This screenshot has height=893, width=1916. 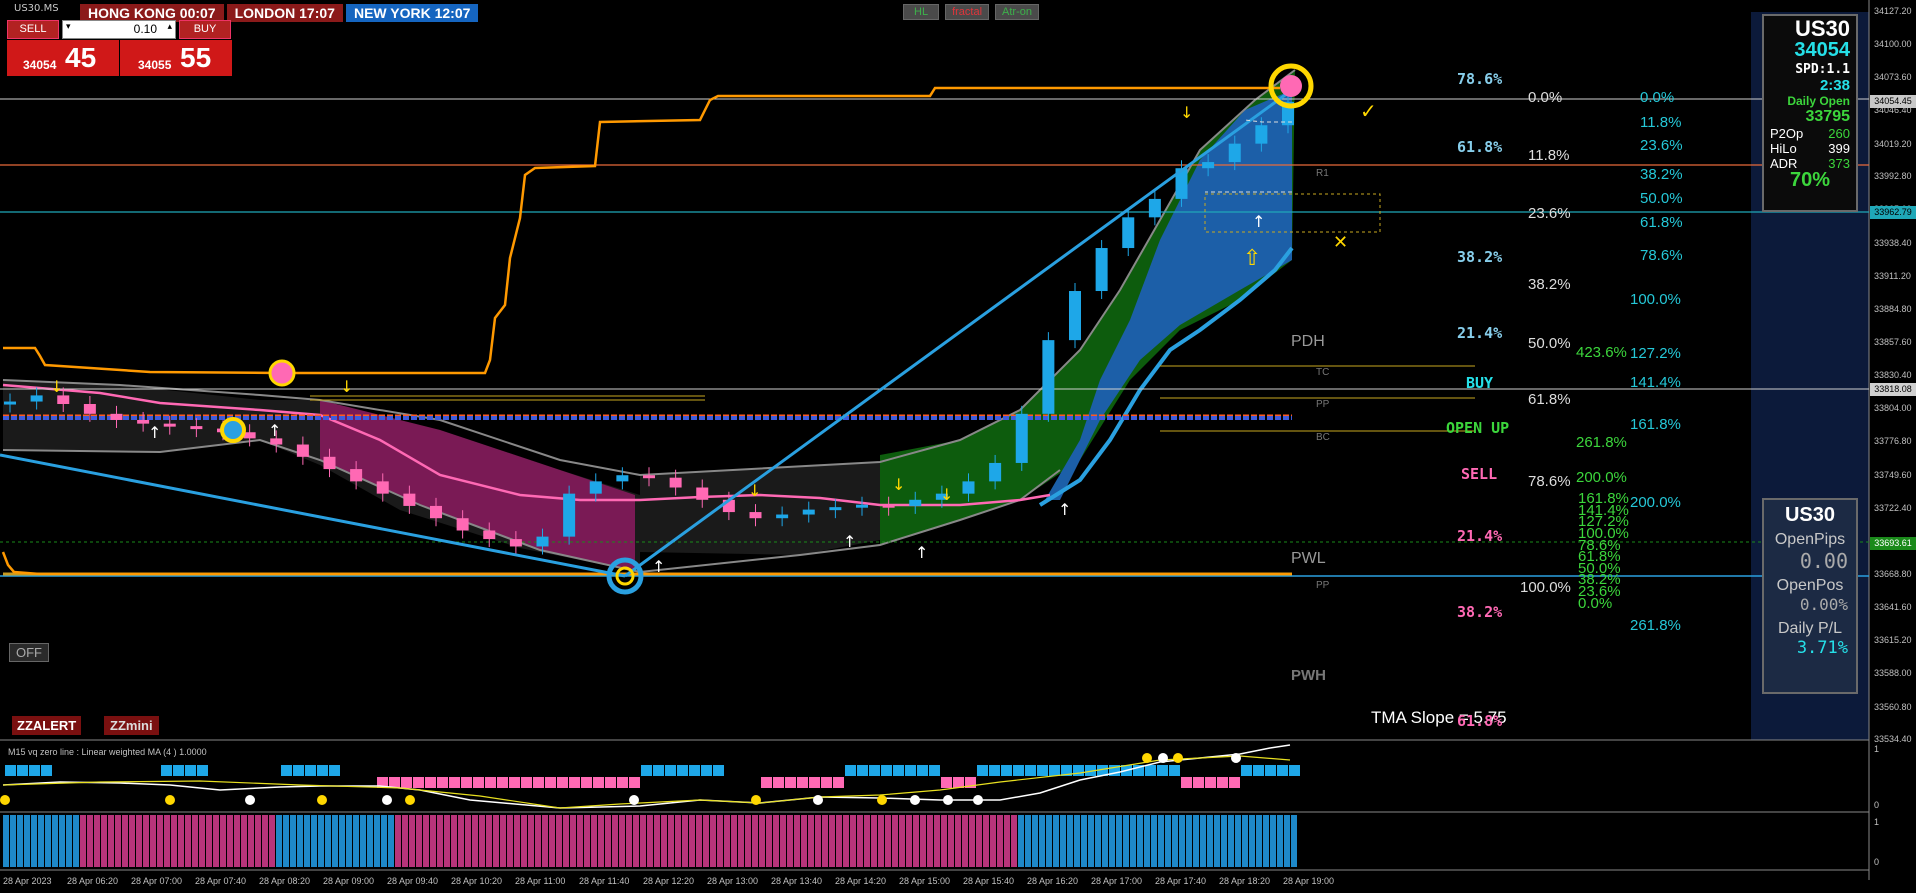 I want to click on symbol-title: US30.MS, so click(x=36, y=8).